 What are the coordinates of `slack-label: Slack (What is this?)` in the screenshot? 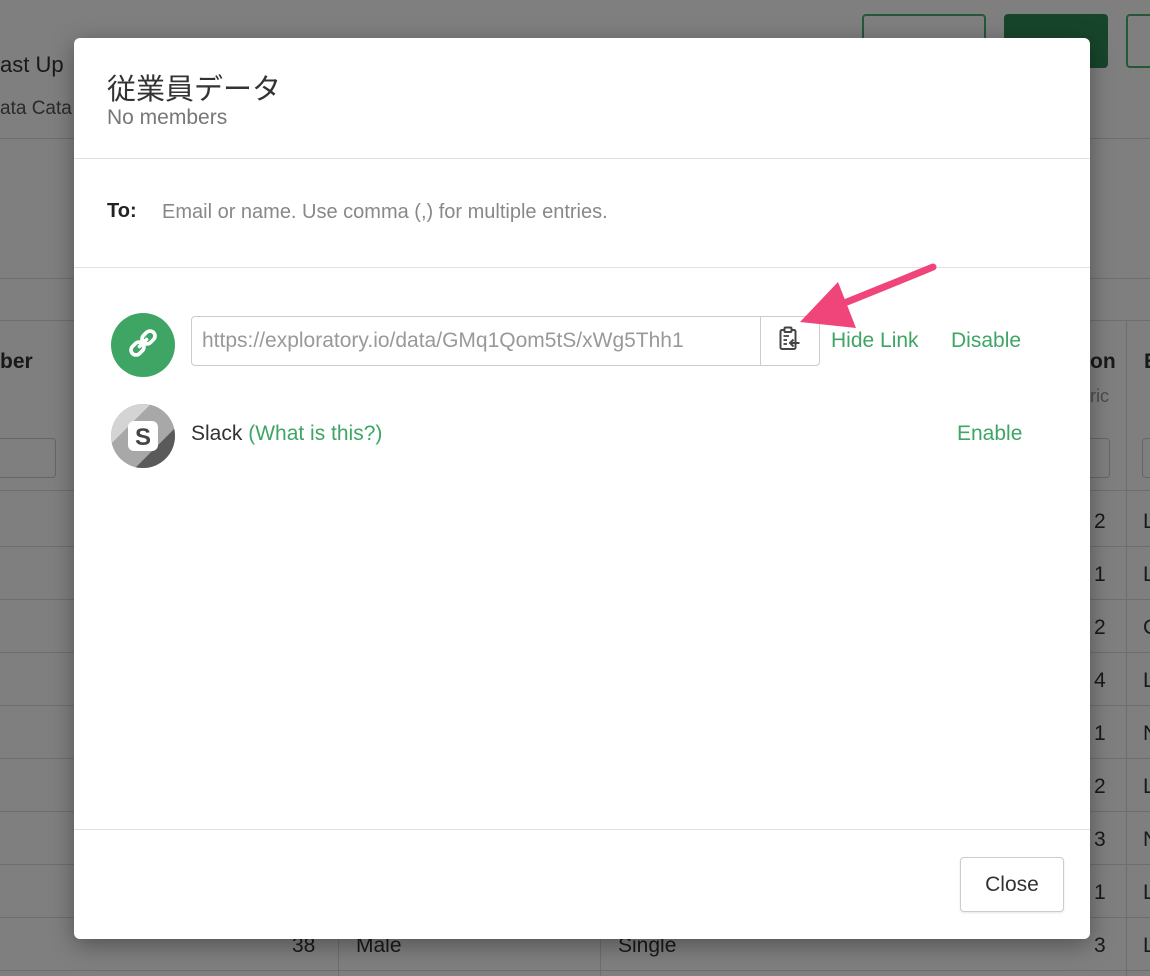 It's located at (286, 434).